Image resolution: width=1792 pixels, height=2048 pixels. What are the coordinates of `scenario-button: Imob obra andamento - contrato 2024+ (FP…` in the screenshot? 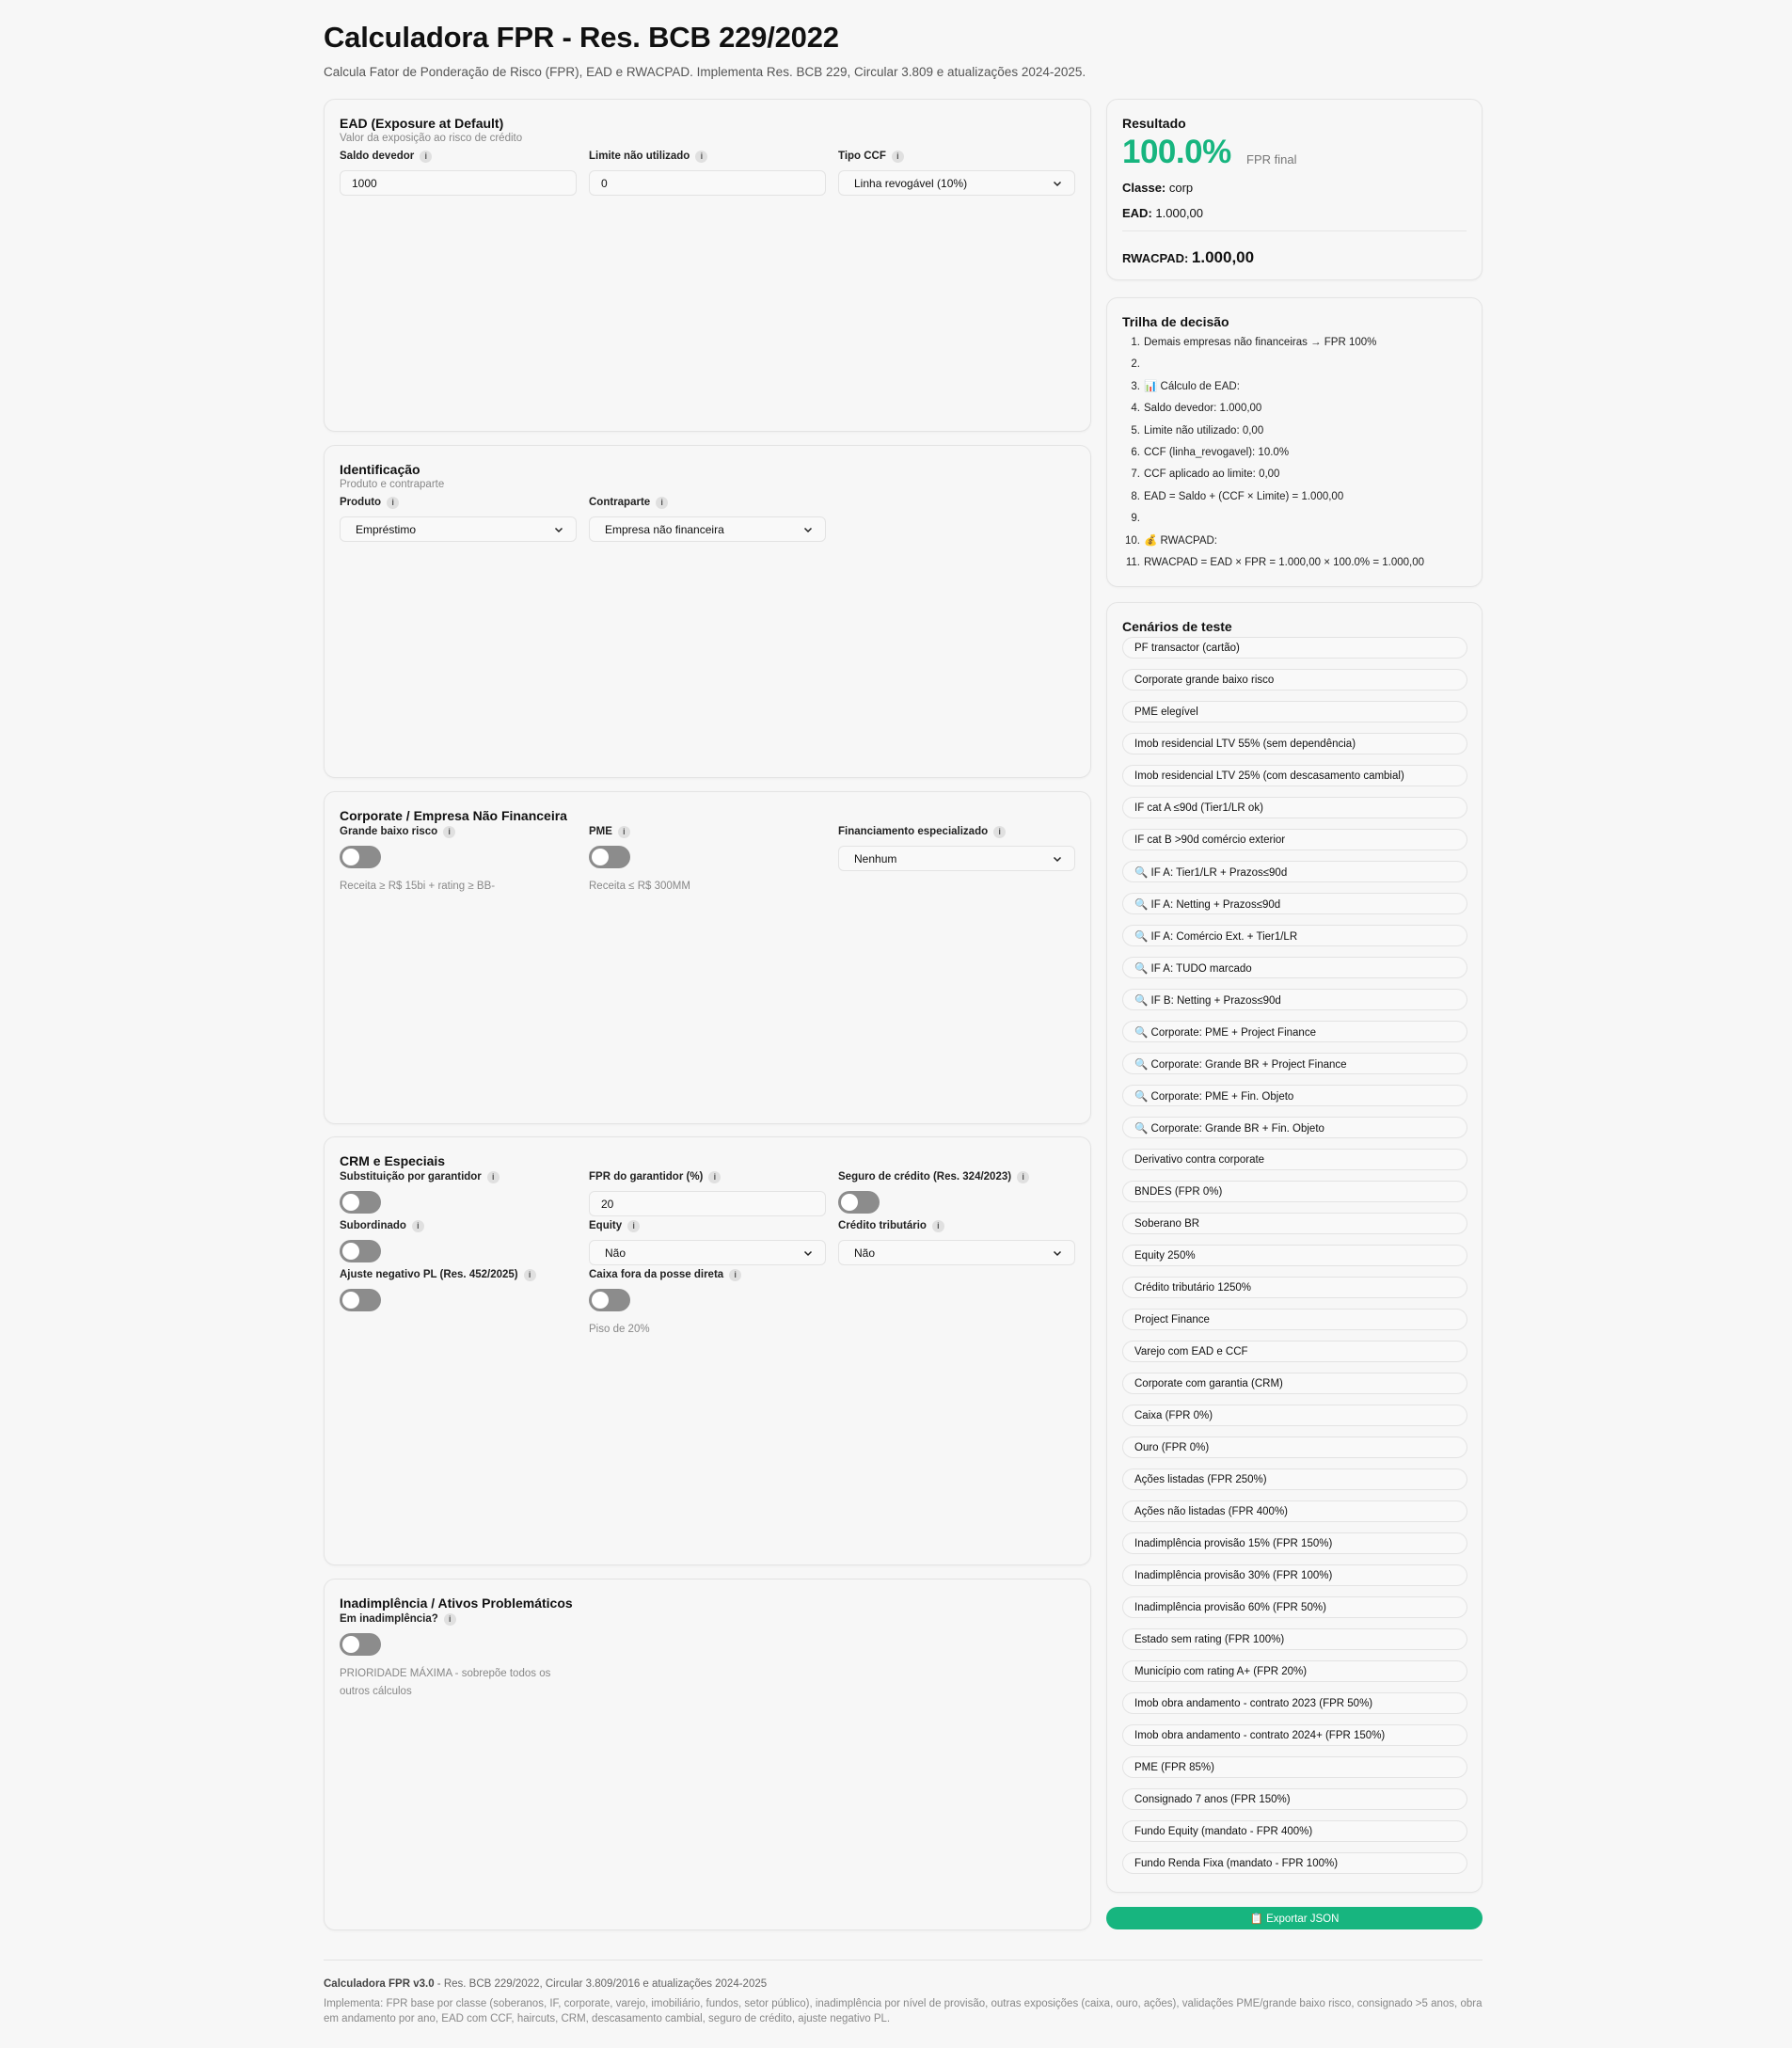 It's located at (1294, 1735).